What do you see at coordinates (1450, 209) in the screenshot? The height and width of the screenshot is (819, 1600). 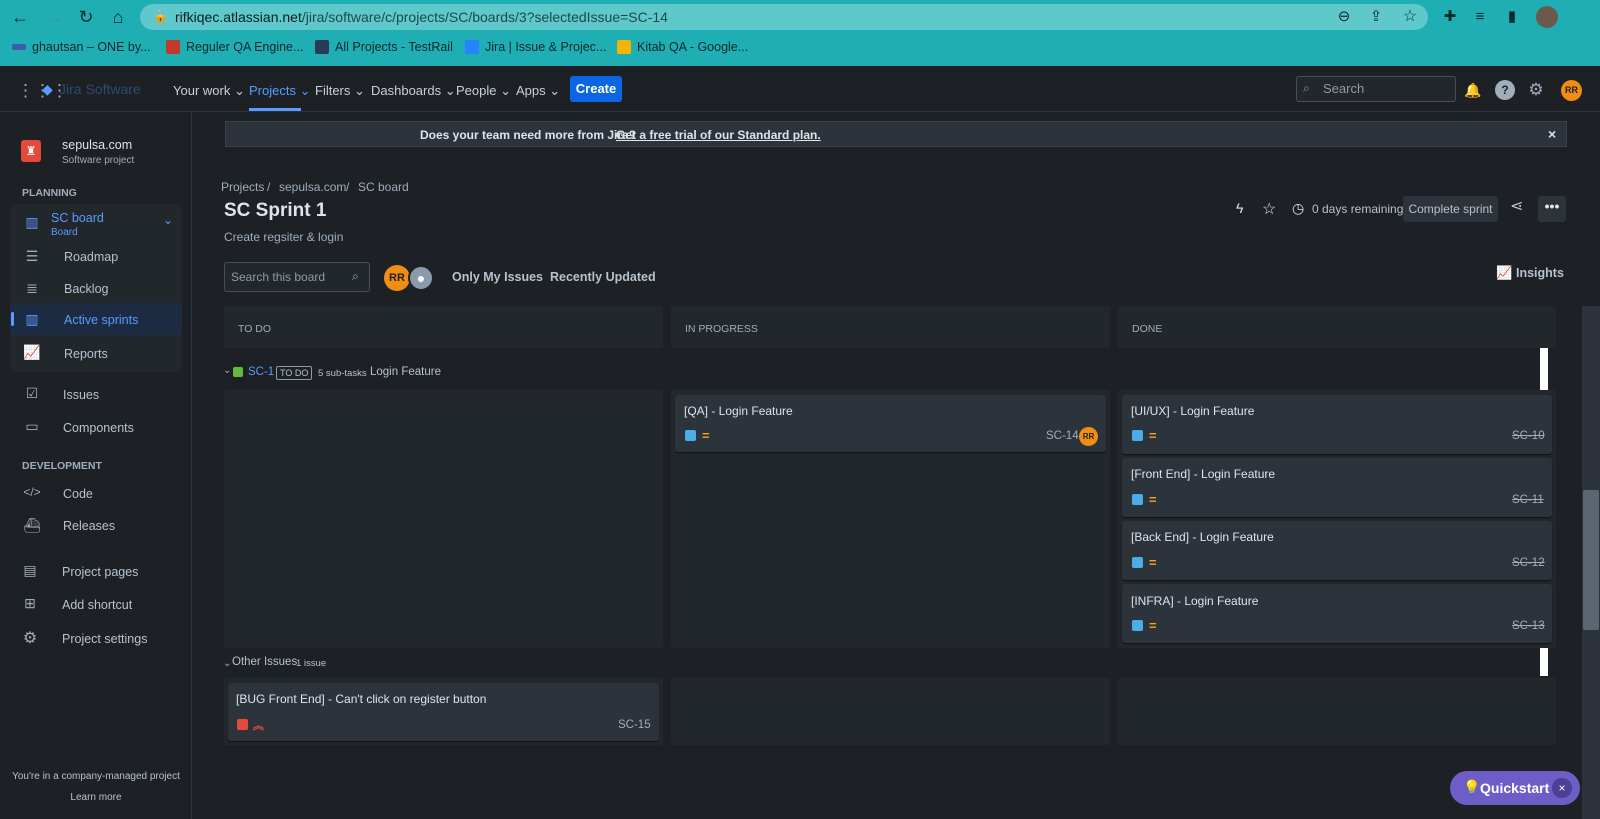 I see `complete-sprint-button: Complete sprint` at bounding box center [1450, 209].